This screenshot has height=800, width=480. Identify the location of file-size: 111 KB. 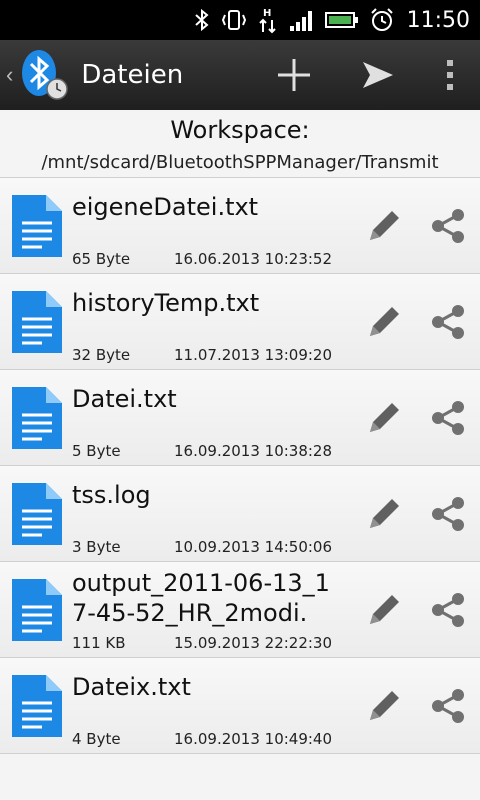
(99, 642).